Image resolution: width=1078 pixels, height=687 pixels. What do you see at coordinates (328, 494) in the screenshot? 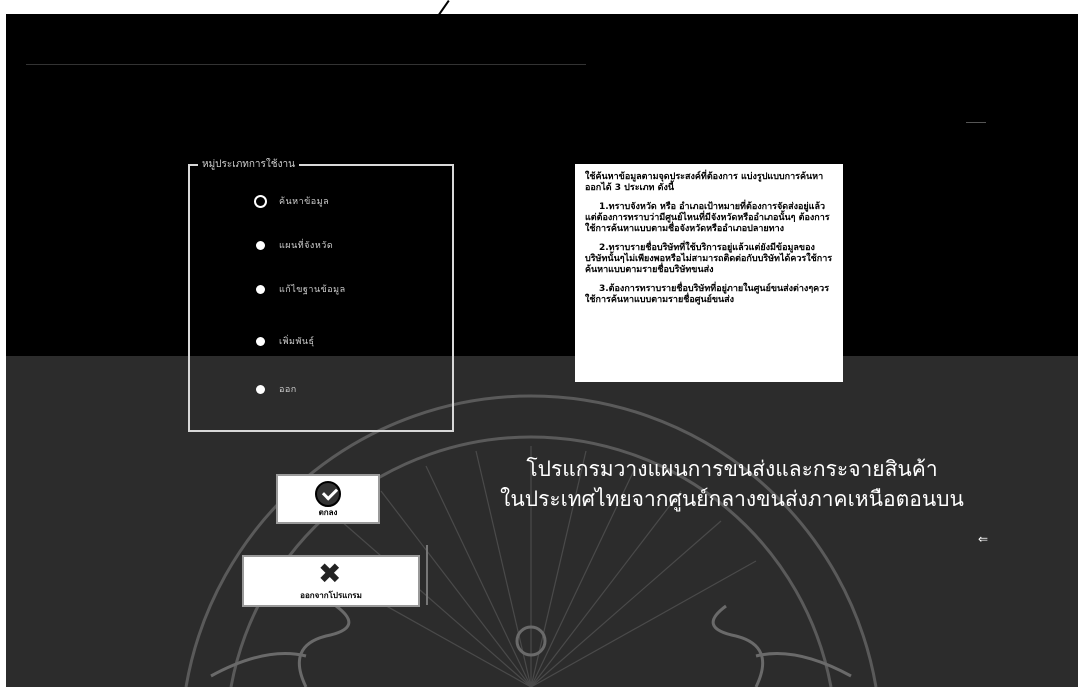
I see `checkmark-icon` at bounding box center [328, 494].